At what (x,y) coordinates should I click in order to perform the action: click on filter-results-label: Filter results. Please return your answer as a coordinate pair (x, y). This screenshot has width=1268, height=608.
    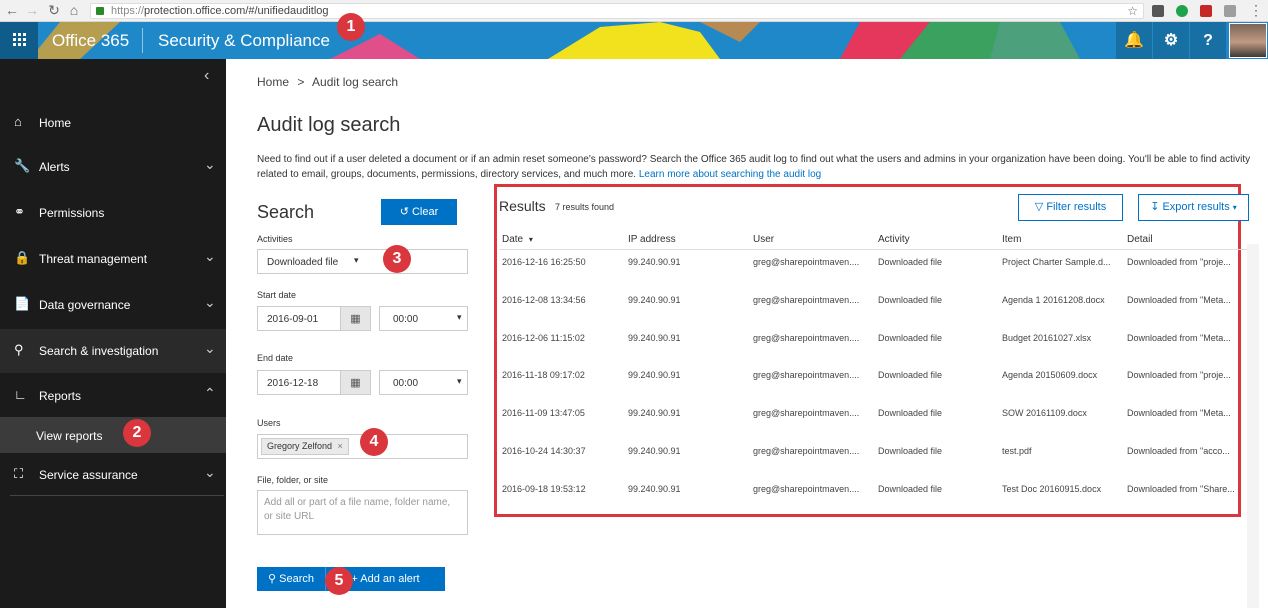
    Looking at the image, I should click on (1076, 207).